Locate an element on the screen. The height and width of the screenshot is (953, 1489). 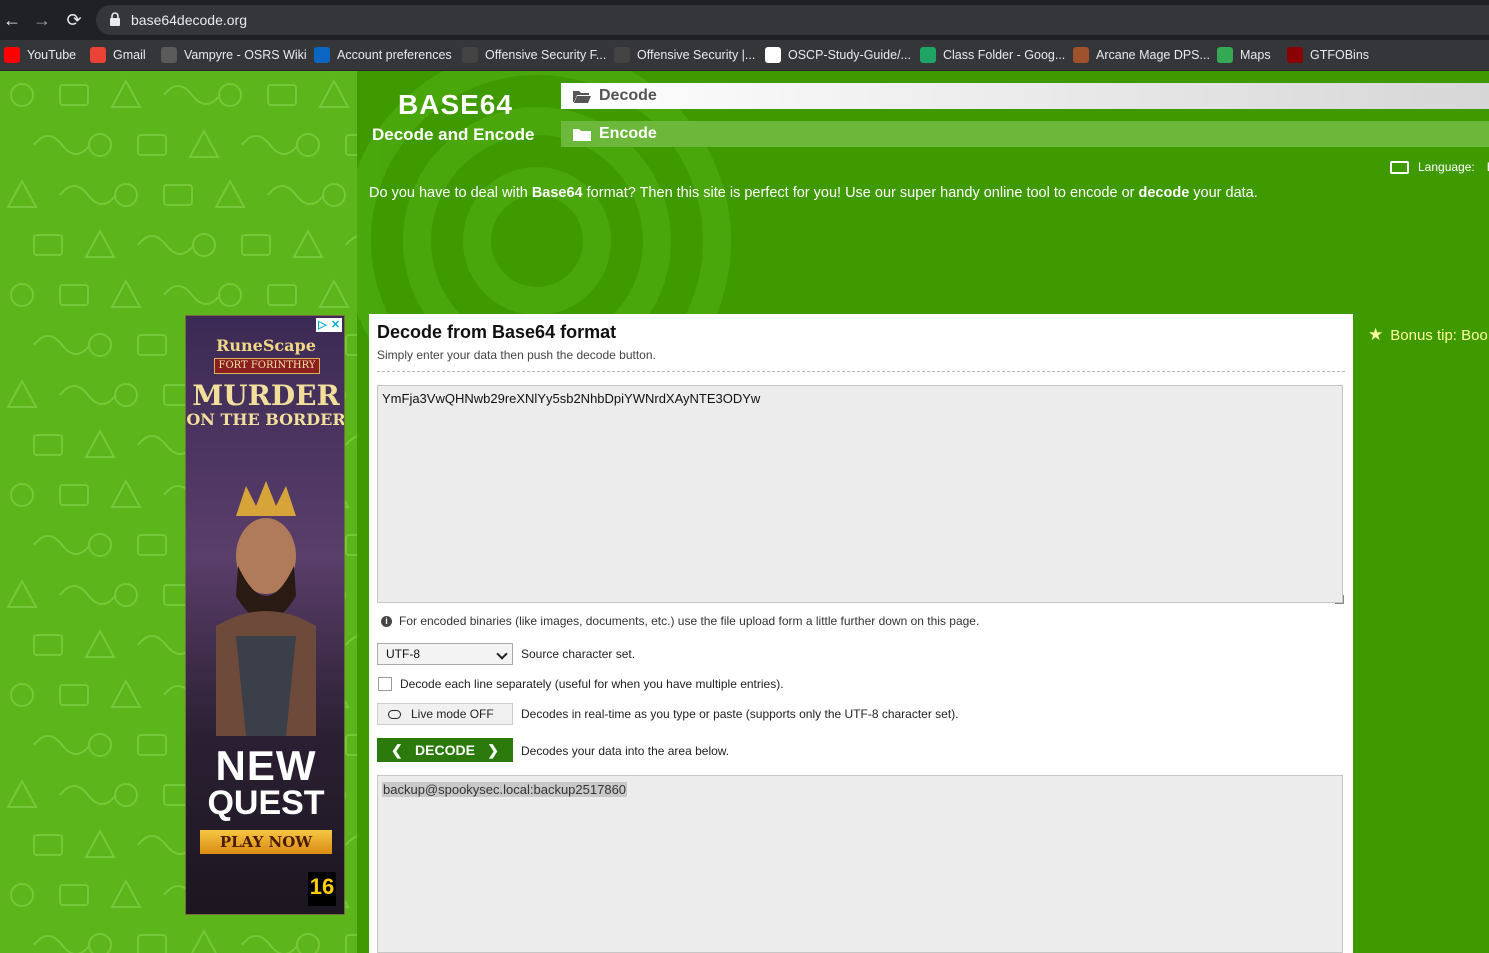
reload-icon: ⟳ is located at coordinates (74, 20).